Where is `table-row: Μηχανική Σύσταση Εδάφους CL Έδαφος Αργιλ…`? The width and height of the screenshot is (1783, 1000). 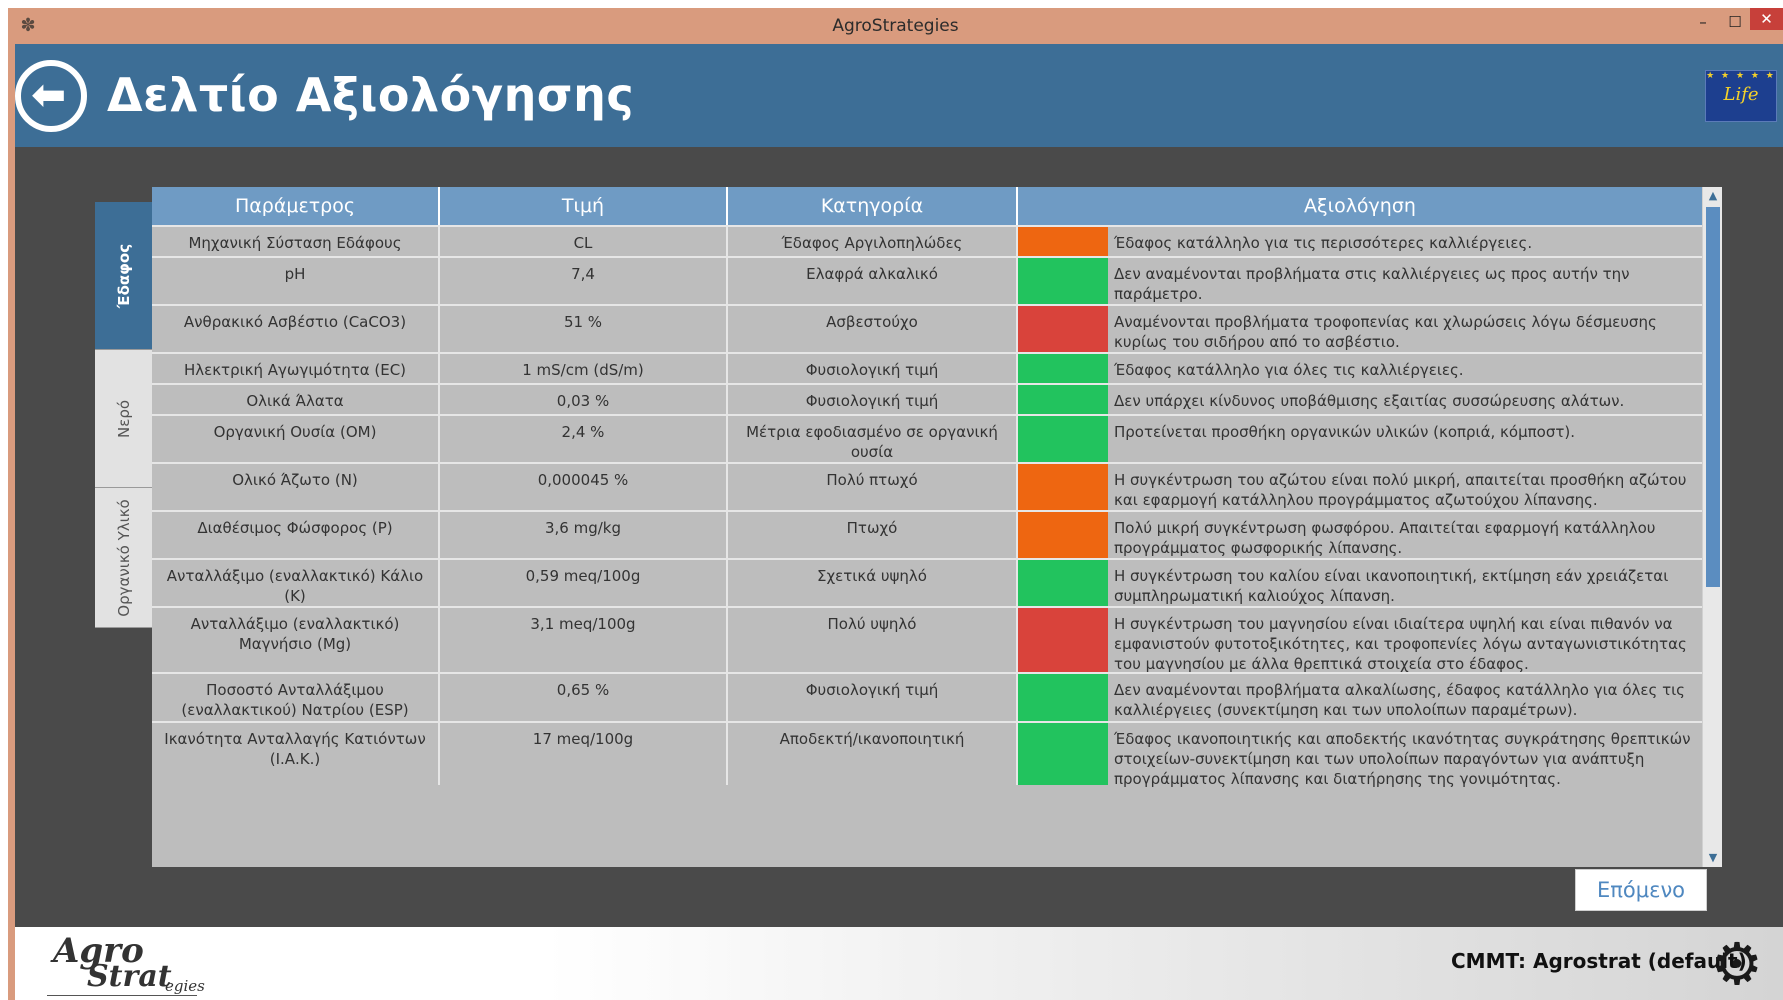
table-row: Μηχανική Σύσταση Εδάφους CL Έδαφος Αργιλ… is located at coordinates (927, 240).